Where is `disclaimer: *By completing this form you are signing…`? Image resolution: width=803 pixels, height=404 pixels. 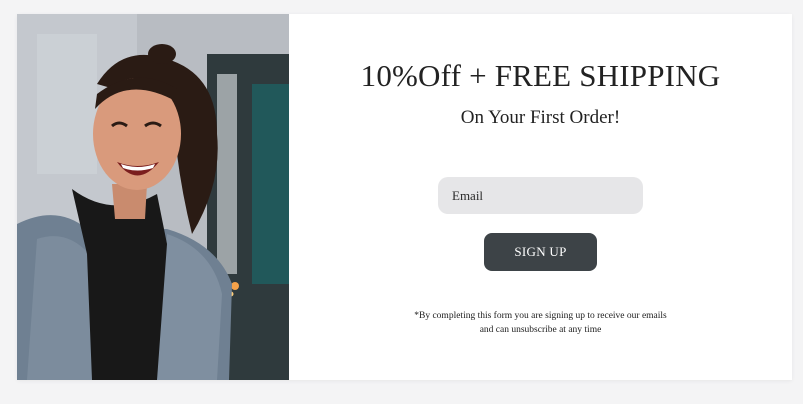
disclaimer: *By completing this form you are signing… is located at coordinates (540, 323).